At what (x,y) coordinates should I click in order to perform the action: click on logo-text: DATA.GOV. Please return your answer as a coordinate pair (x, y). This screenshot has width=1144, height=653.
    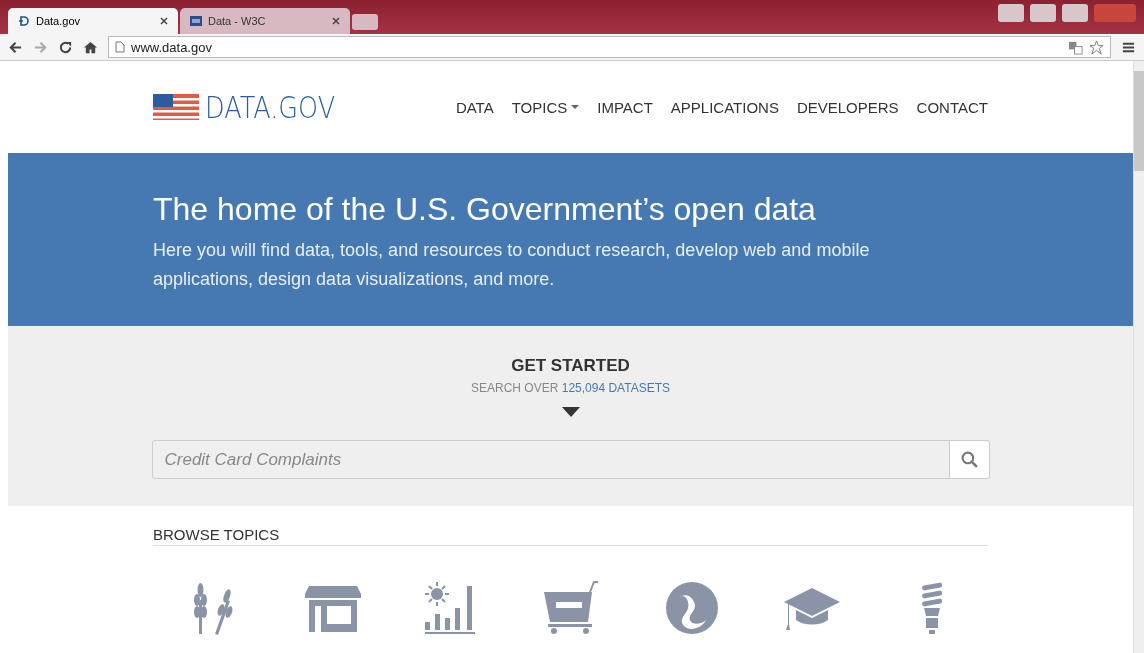
    Looking at the image, I should click on (270, 107).